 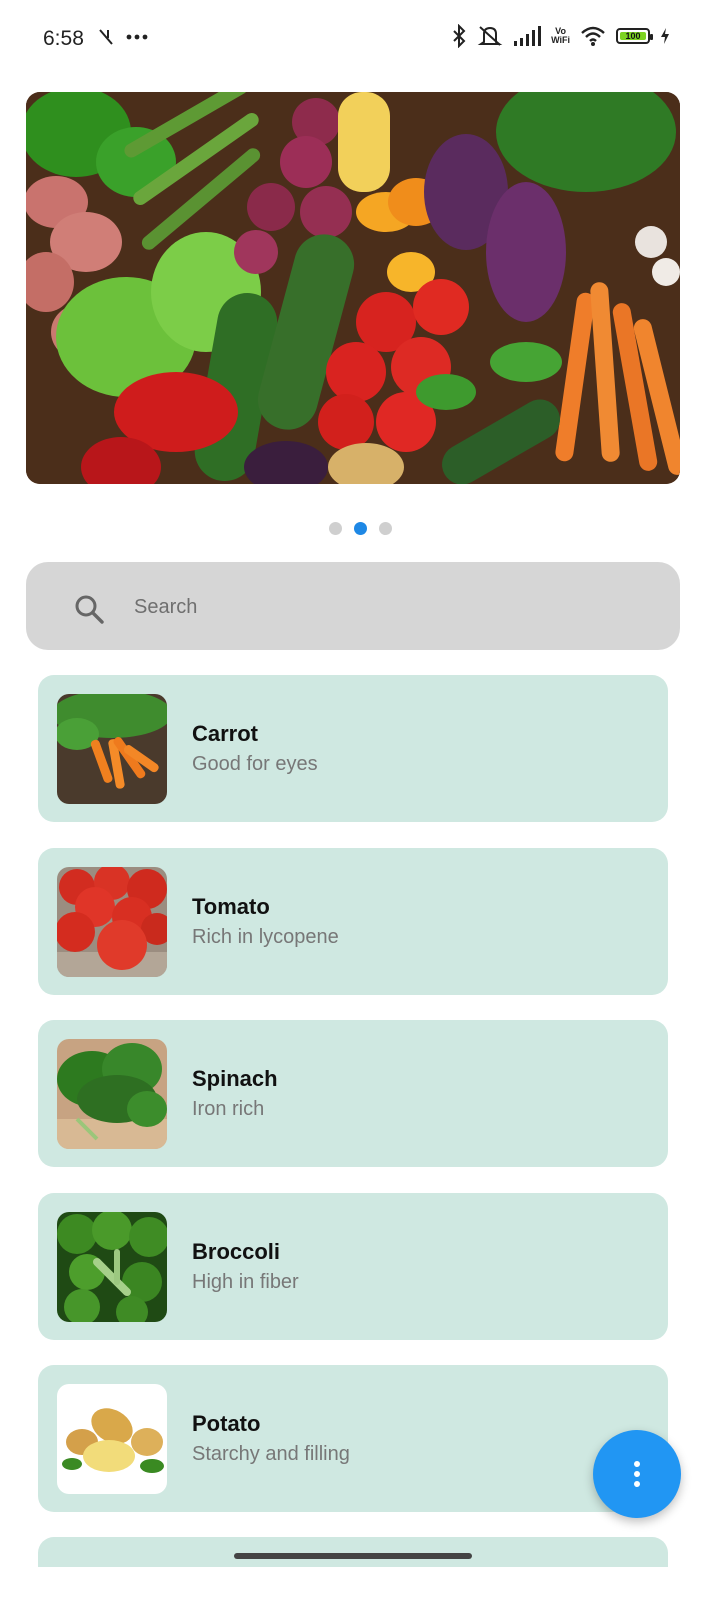 I want to click on list-item-partial, so click(x=353, y=1552).